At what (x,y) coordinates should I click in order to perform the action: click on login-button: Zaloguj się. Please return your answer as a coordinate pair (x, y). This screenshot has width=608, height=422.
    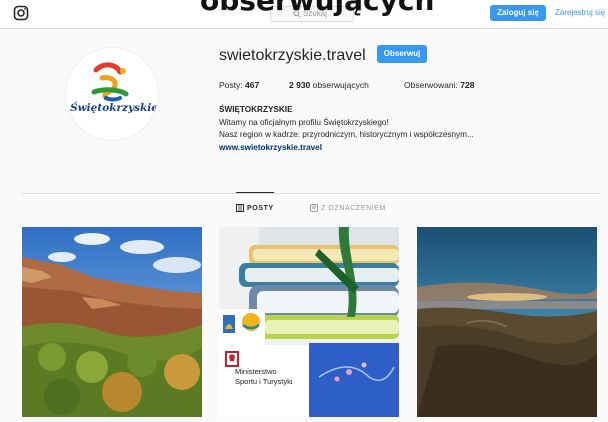
    Looking at the image, I should click on (518, 13).